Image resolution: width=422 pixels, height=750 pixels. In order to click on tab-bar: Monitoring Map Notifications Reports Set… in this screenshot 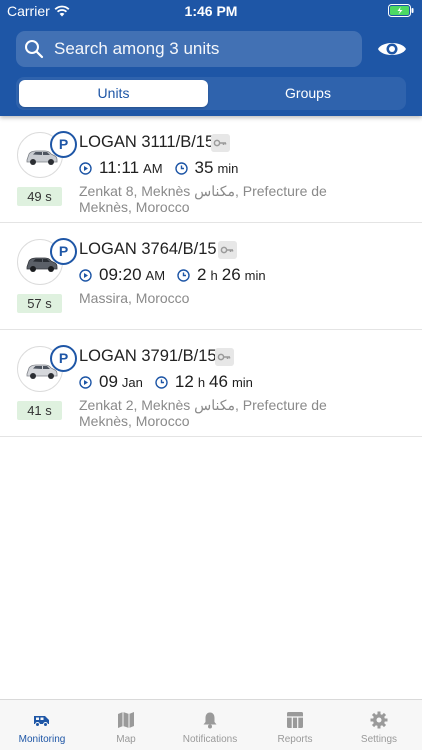, I will do `click(211, 724)`.